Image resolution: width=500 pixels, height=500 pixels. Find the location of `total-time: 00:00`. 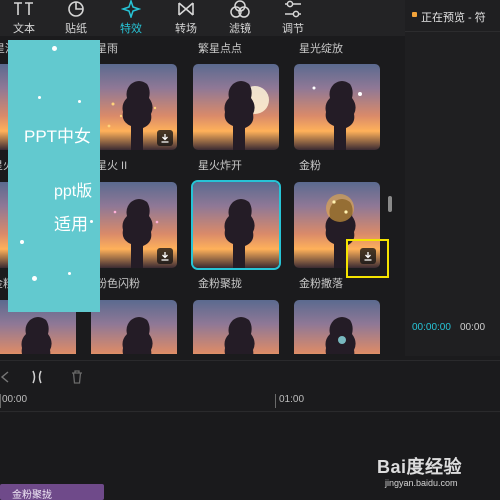

total-time: 00:00 is located at coordinates (473, 327).